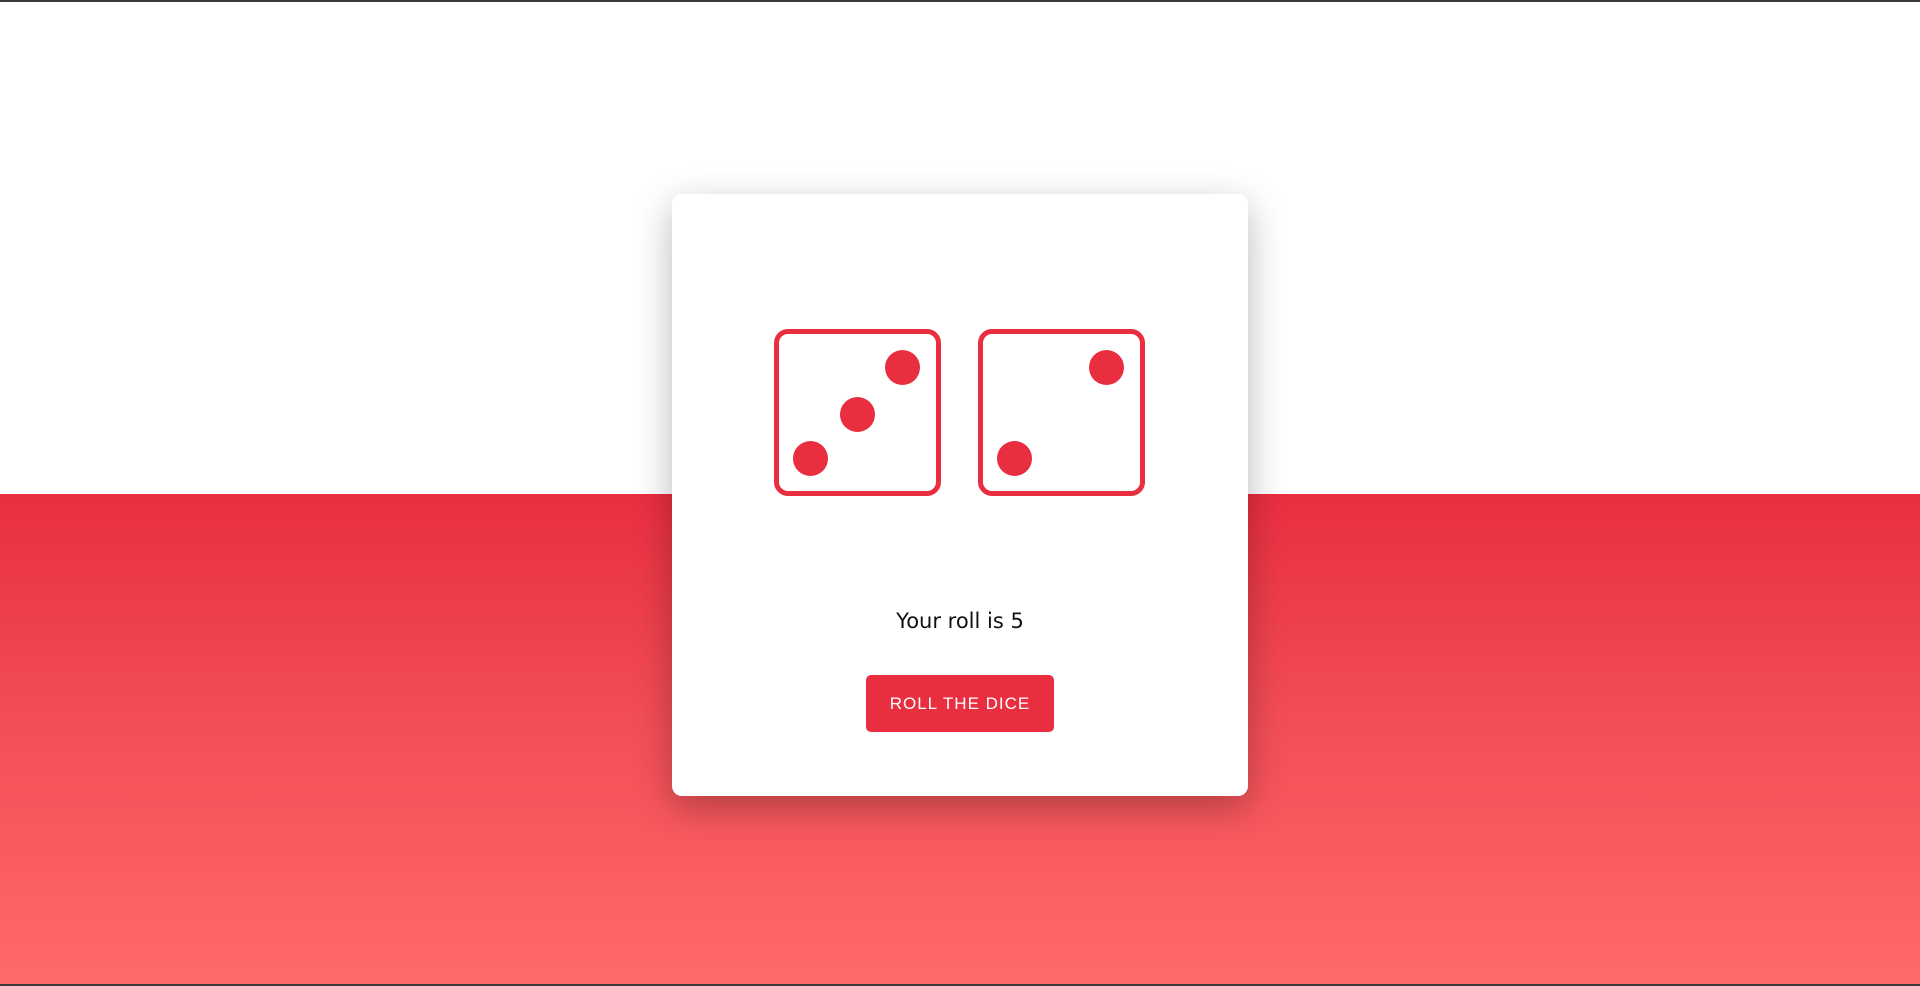 This screenshot has height=986, width=1920. What do you see at coordinates (960, 621) in the screenshot?
I see `roll-result-text: Your roll is 5` at bounding box center [960, 621].